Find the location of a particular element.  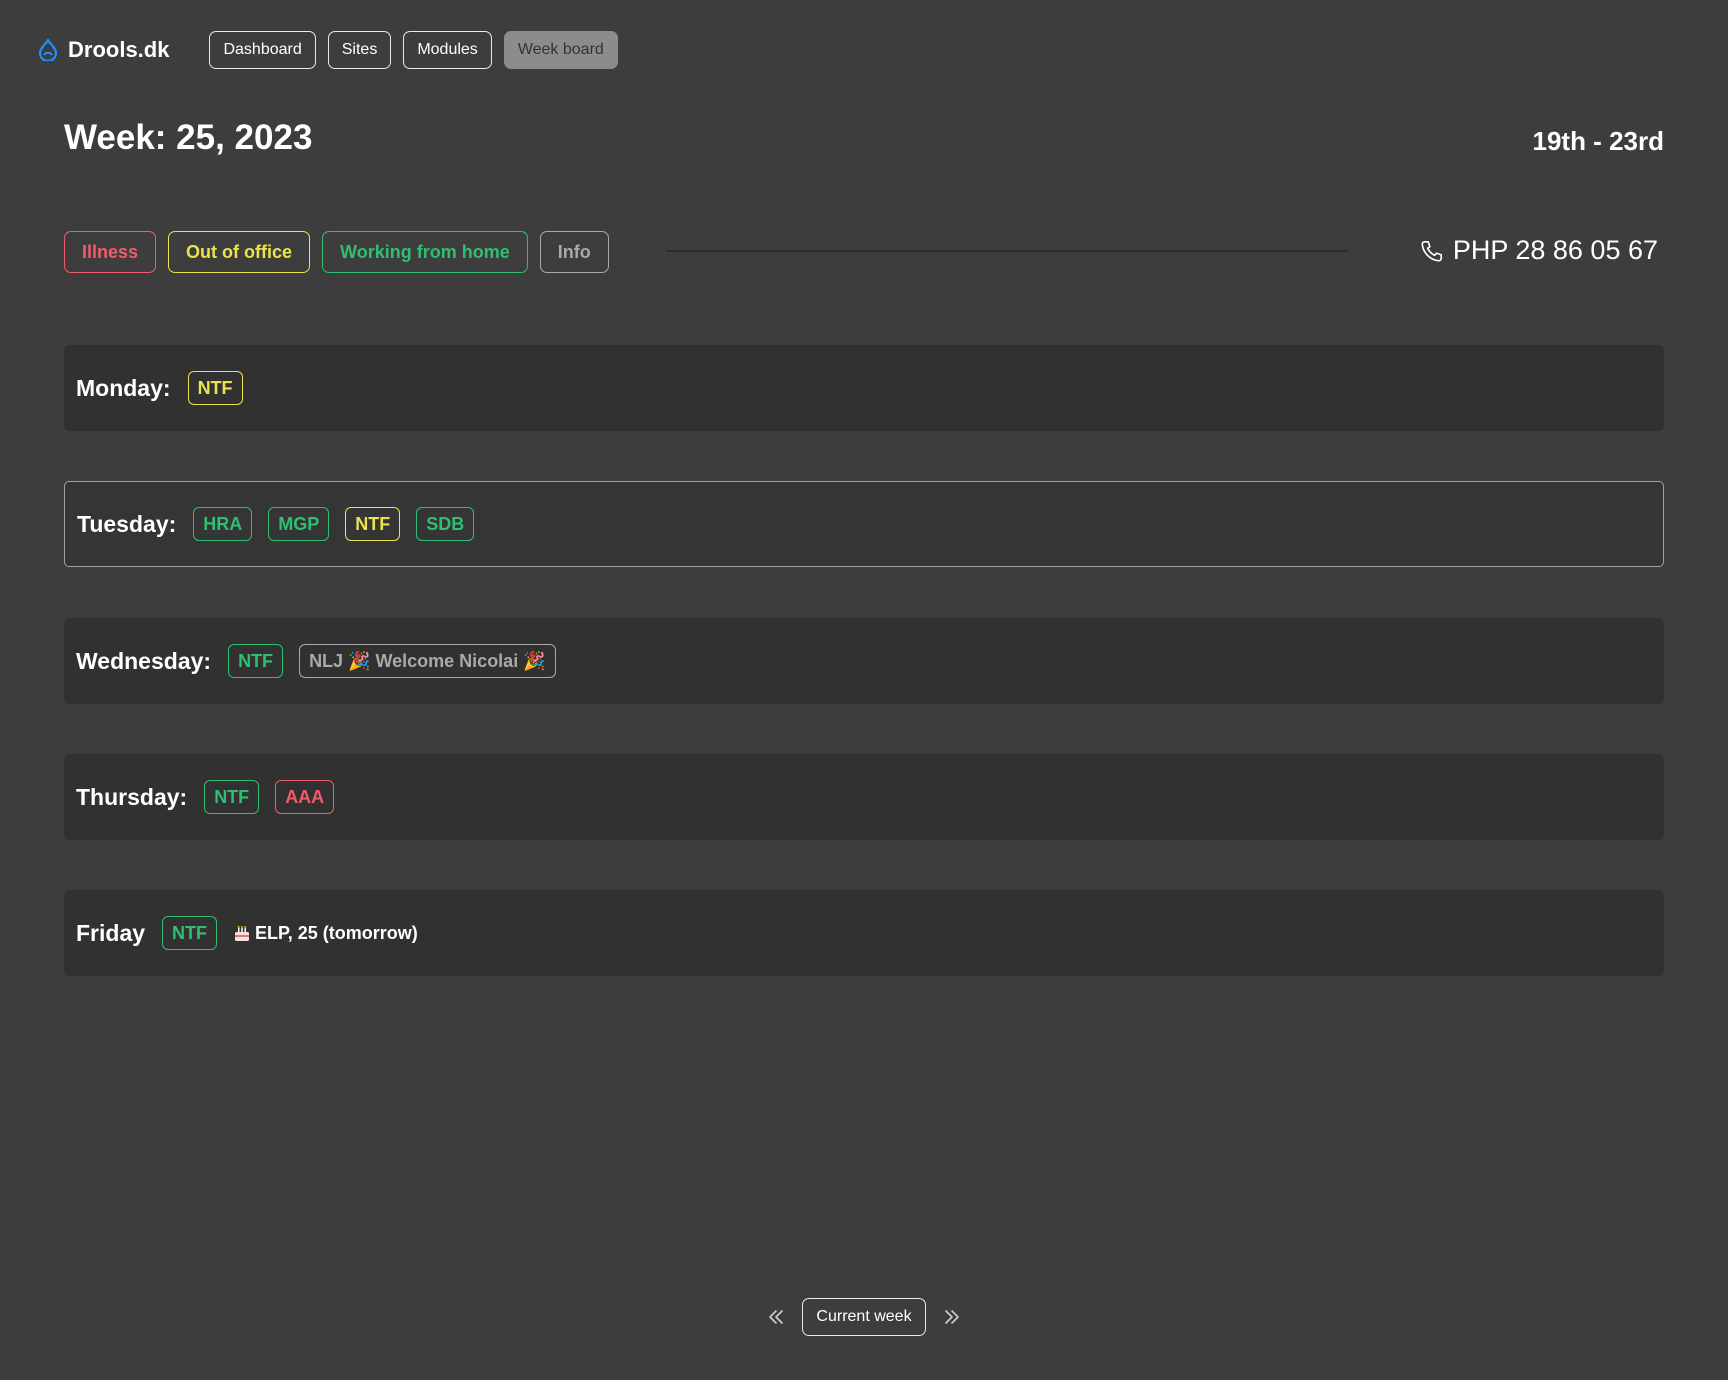

day-label: Friday is located at coordinates (111, 932).